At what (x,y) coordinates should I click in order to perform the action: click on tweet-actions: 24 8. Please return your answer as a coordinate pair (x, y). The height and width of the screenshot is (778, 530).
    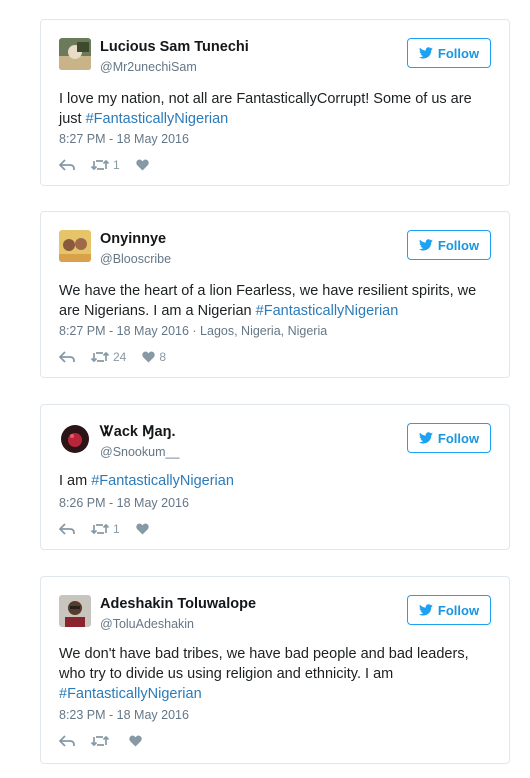
    Looking at the image, I should click on (120, 357).